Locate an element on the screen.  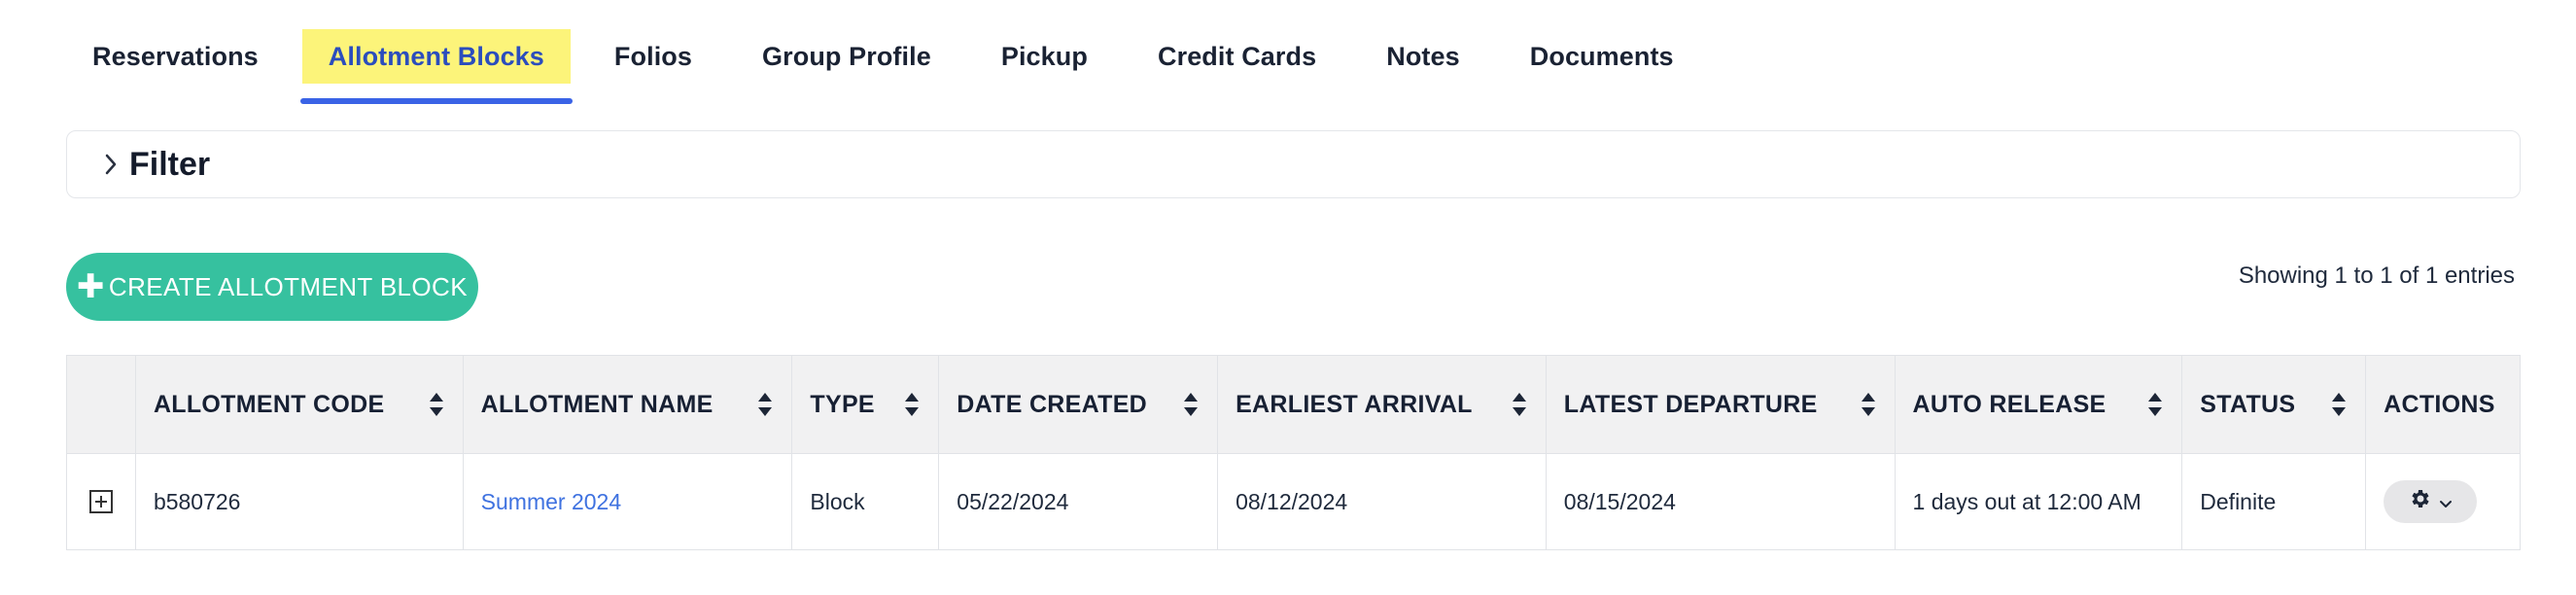
tab-credit-cards: Credit Cards is located at coordinates (1236, 56).